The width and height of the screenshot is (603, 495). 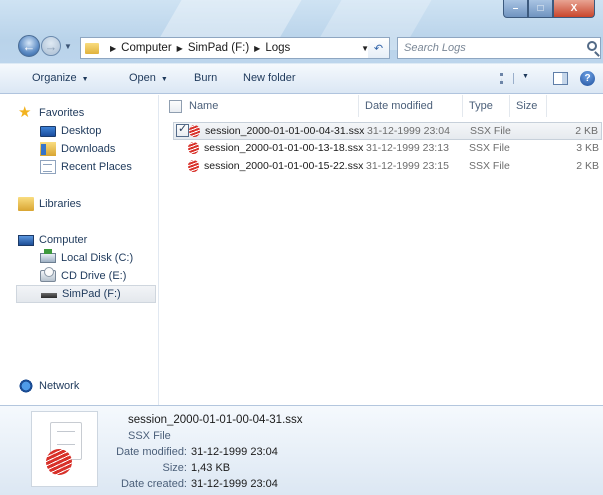 I want to click on recent-places-icon, so click(x=48, y=167).